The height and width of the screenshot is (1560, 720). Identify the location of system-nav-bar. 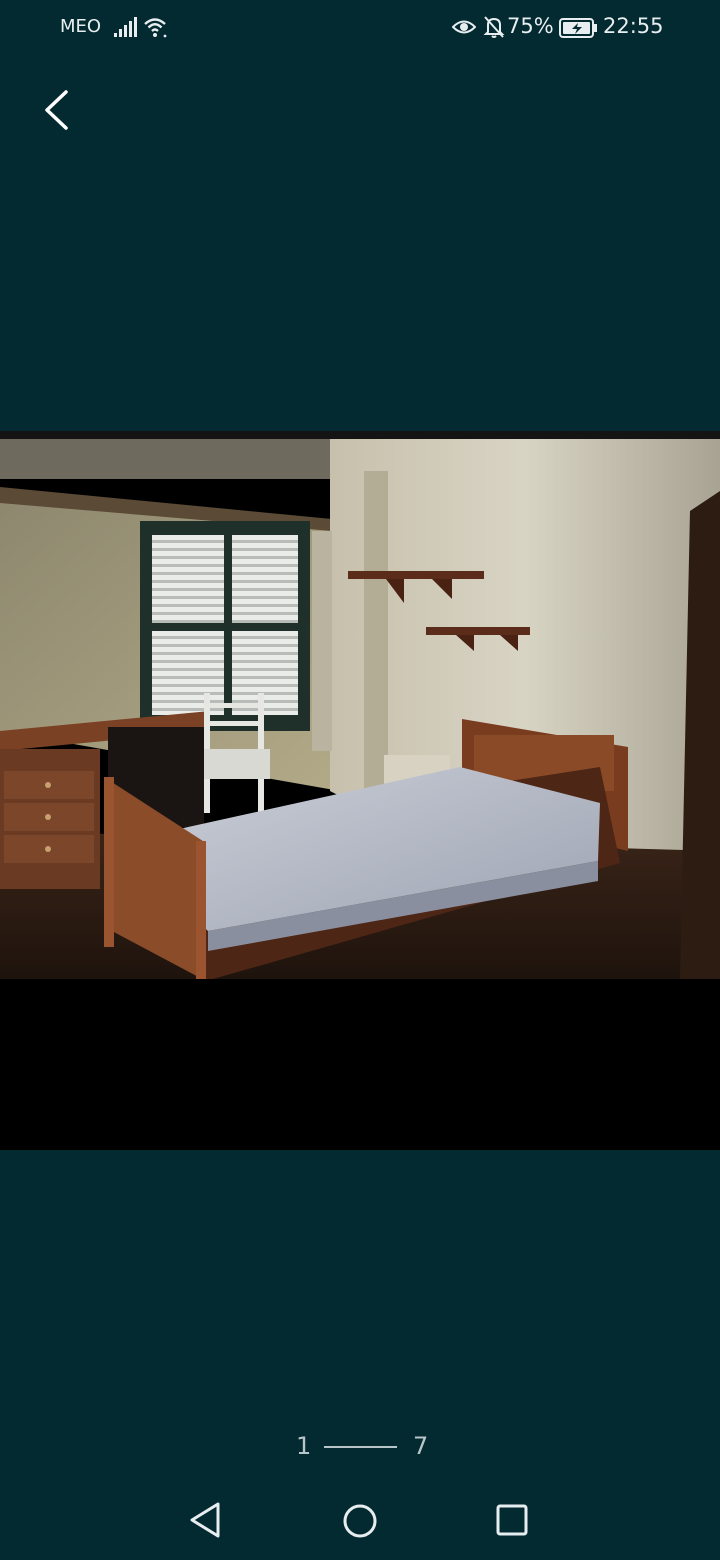
(360, 1521).